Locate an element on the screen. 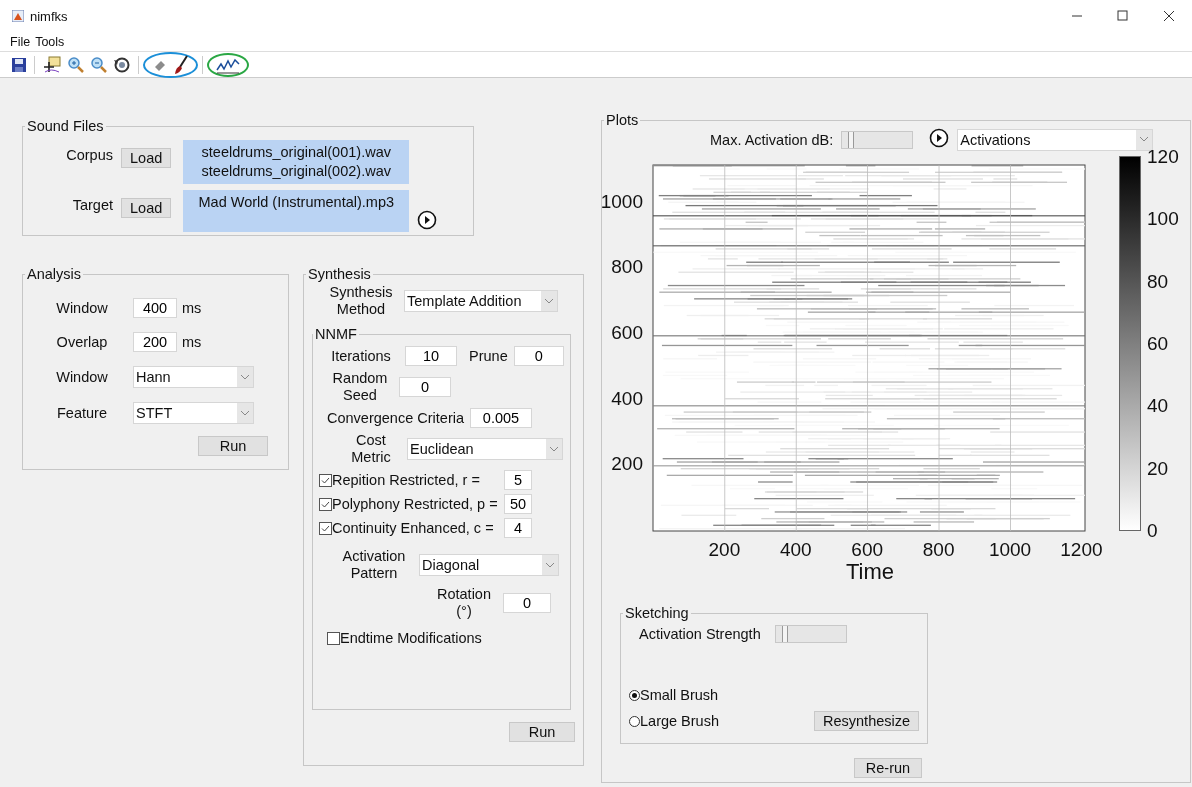  file-list: steeldrums_original(001).wav steeldrums_original(002).wav is located at coordinates (296, 162).